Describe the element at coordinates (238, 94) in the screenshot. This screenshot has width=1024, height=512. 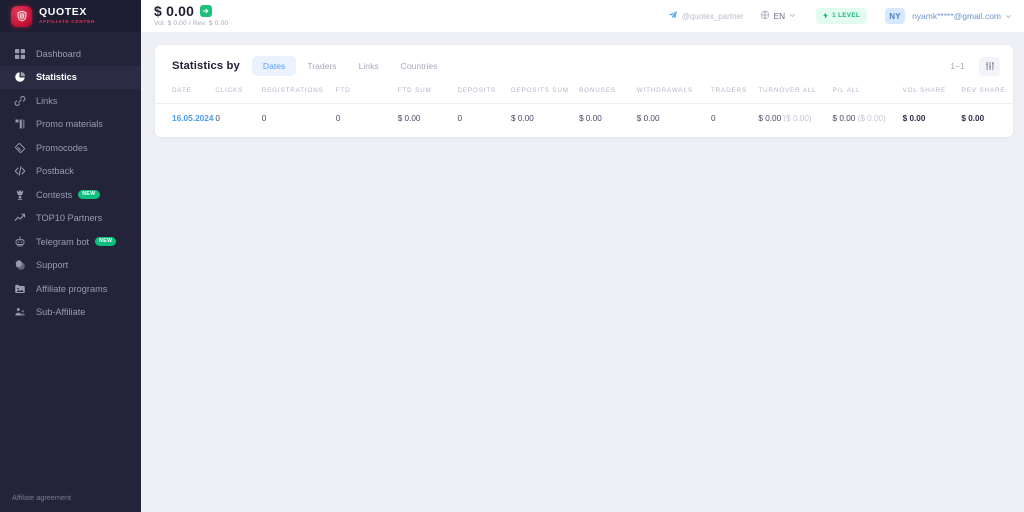
I see `column-header-clicks: CLICKS` at that location.